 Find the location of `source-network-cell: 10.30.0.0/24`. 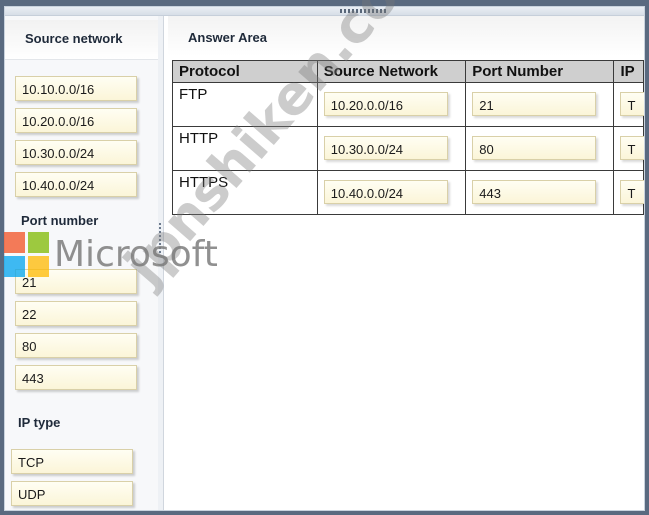

source-network-cell: 10.30.0.0/24 is located at coordinates (391, 148).